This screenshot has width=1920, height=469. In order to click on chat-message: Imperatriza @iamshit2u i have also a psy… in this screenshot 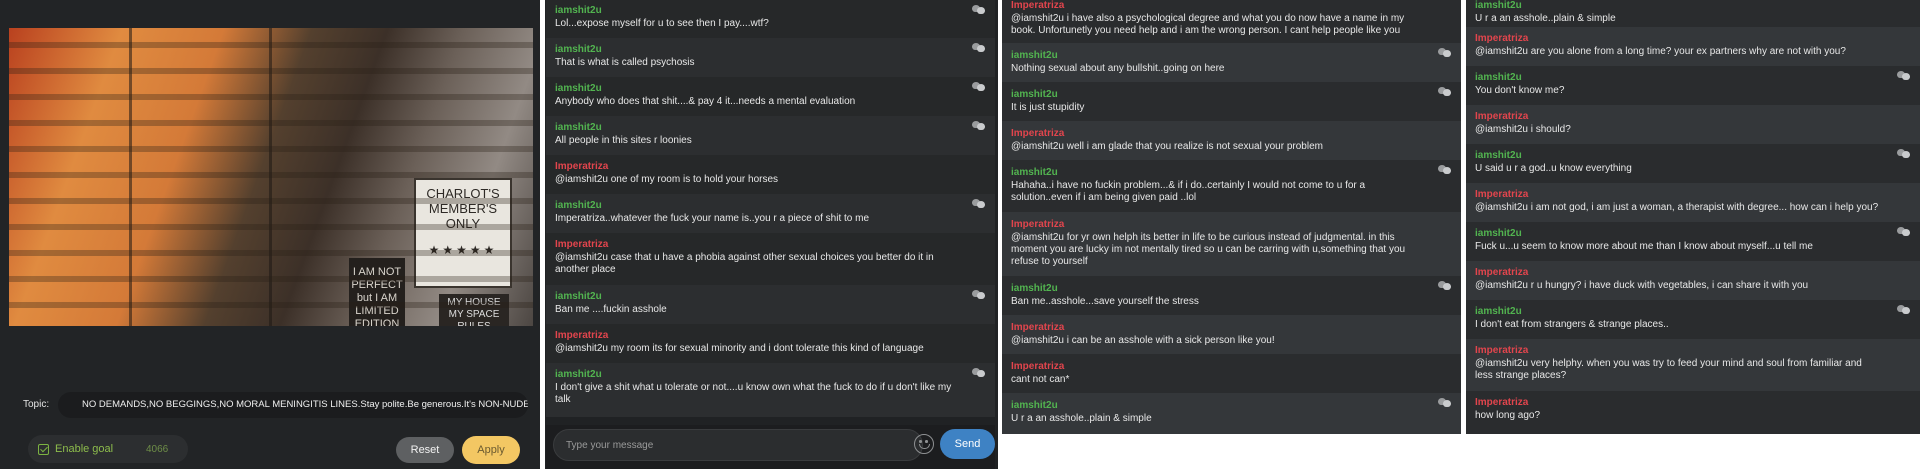, I will do `click(1231, 21)`.